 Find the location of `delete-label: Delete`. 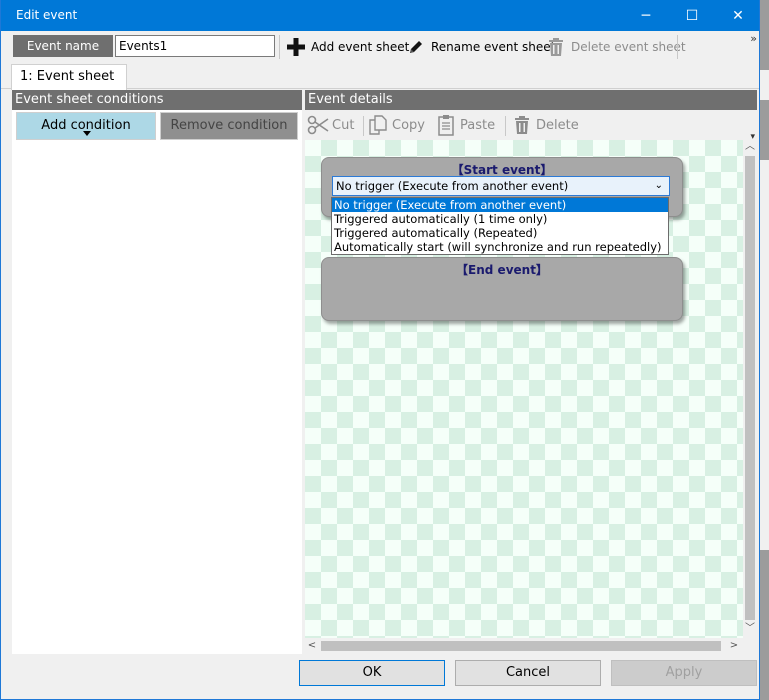

delete-label: Delete is located at coordinates (557, 125).